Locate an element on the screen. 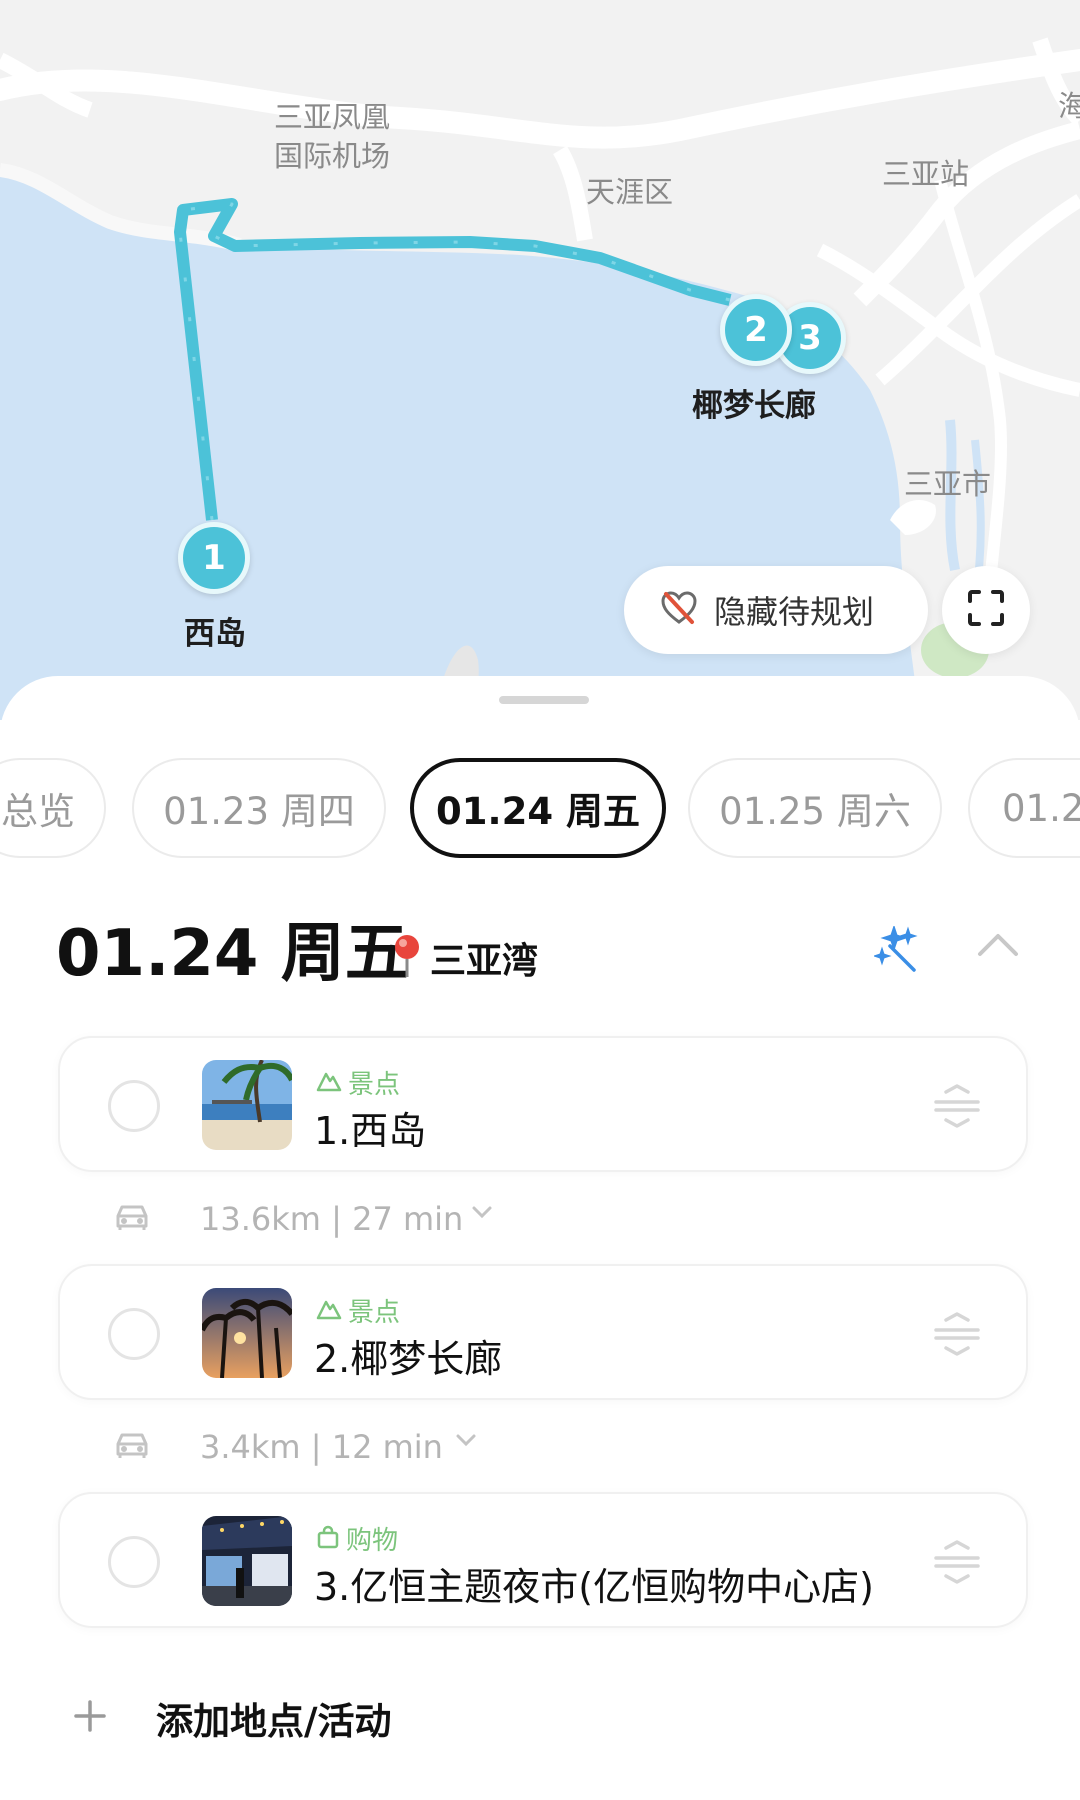 This screenshot has height=1800, width=1080. fullscreen-button is located at coordinates (986, 610).